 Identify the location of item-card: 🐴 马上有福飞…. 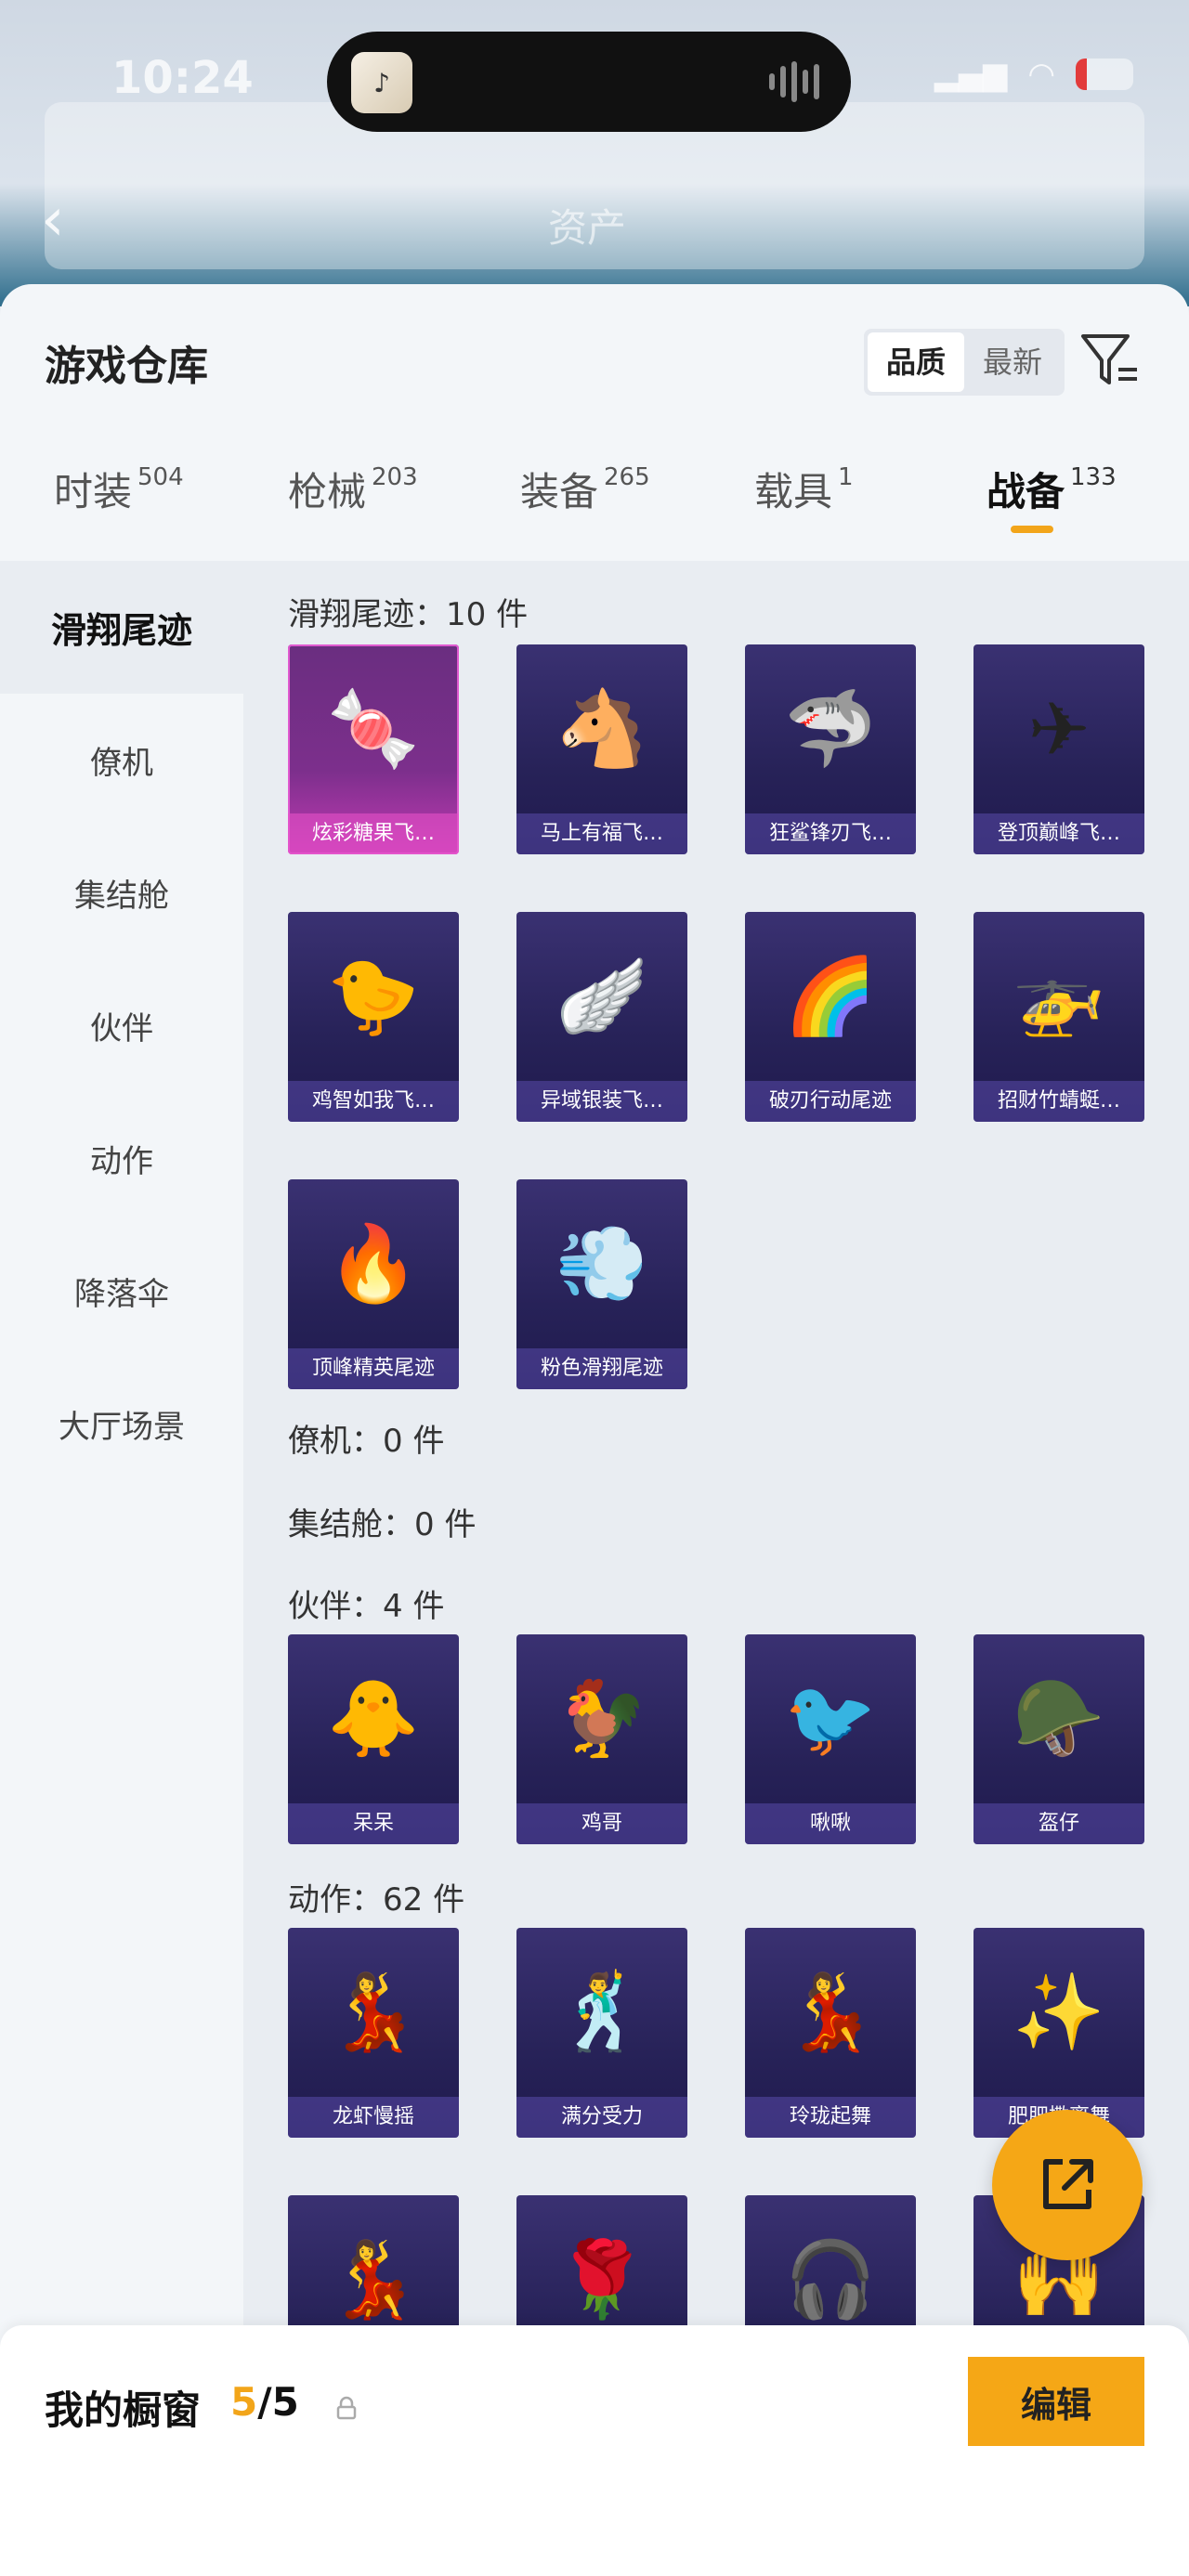
(601, 749).